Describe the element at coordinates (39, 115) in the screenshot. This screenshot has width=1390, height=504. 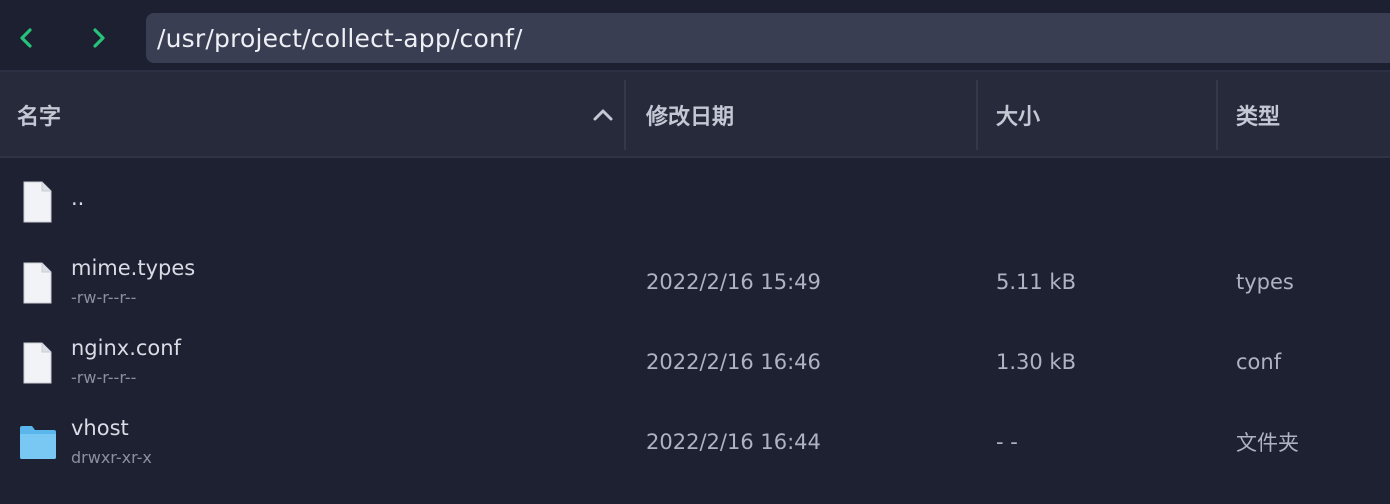
I see `column-header-name: 名字` at that location.